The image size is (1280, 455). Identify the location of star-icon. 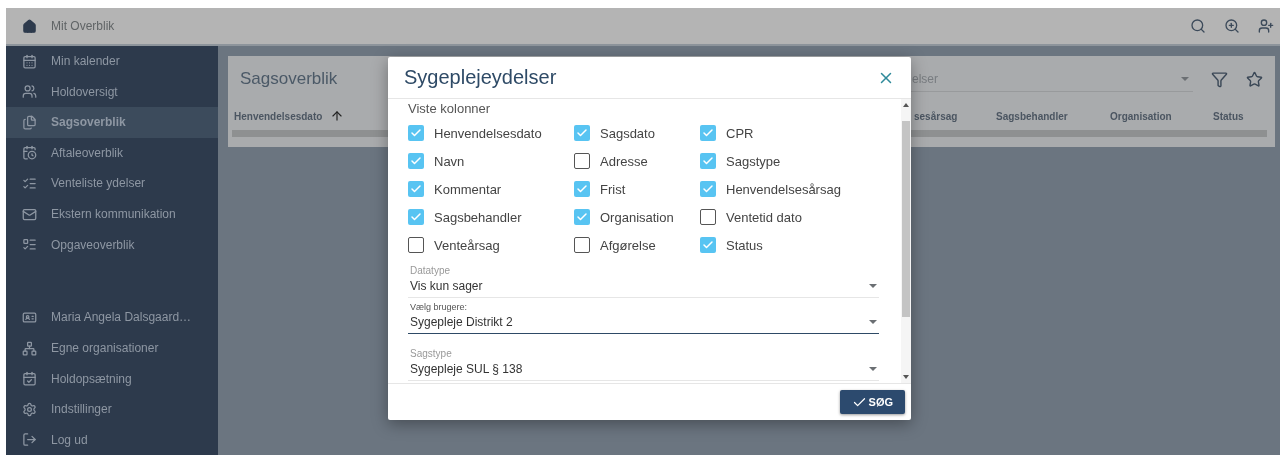
(1254, 79).